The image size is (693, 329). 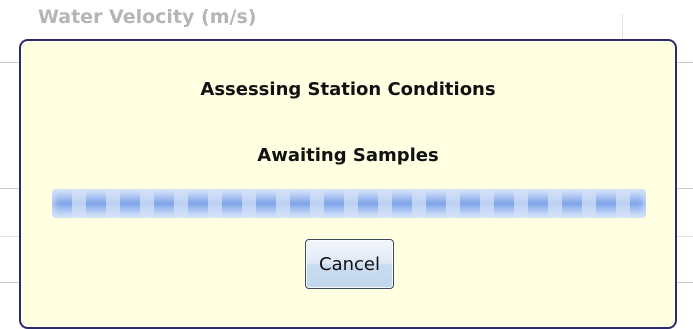 What do you see at coordinates (348, 89) in the screenshot?
I see `dialog-title: Assessing Station Conditions` at bounding box center [348, 89].